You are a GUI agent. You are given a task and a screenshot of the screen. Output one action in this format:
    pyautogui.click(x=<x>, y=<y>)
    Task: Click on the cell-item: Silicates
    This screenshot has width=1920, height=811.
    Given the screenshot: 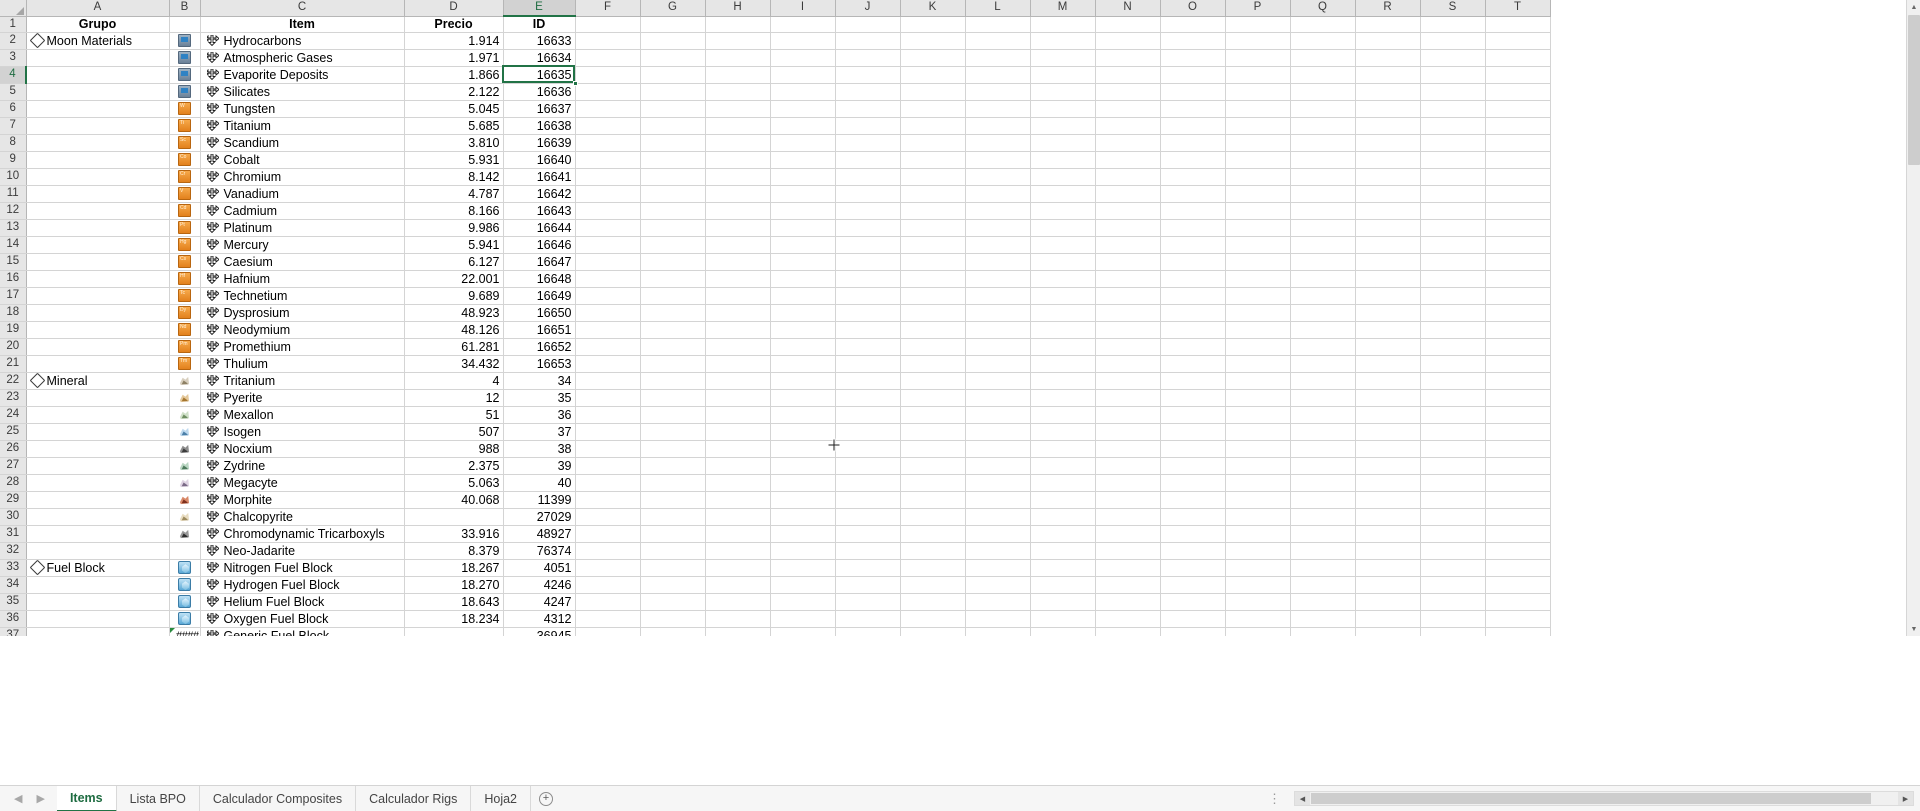 What is the action you would take?
    pyautogui.click(x=302, y=92)
    